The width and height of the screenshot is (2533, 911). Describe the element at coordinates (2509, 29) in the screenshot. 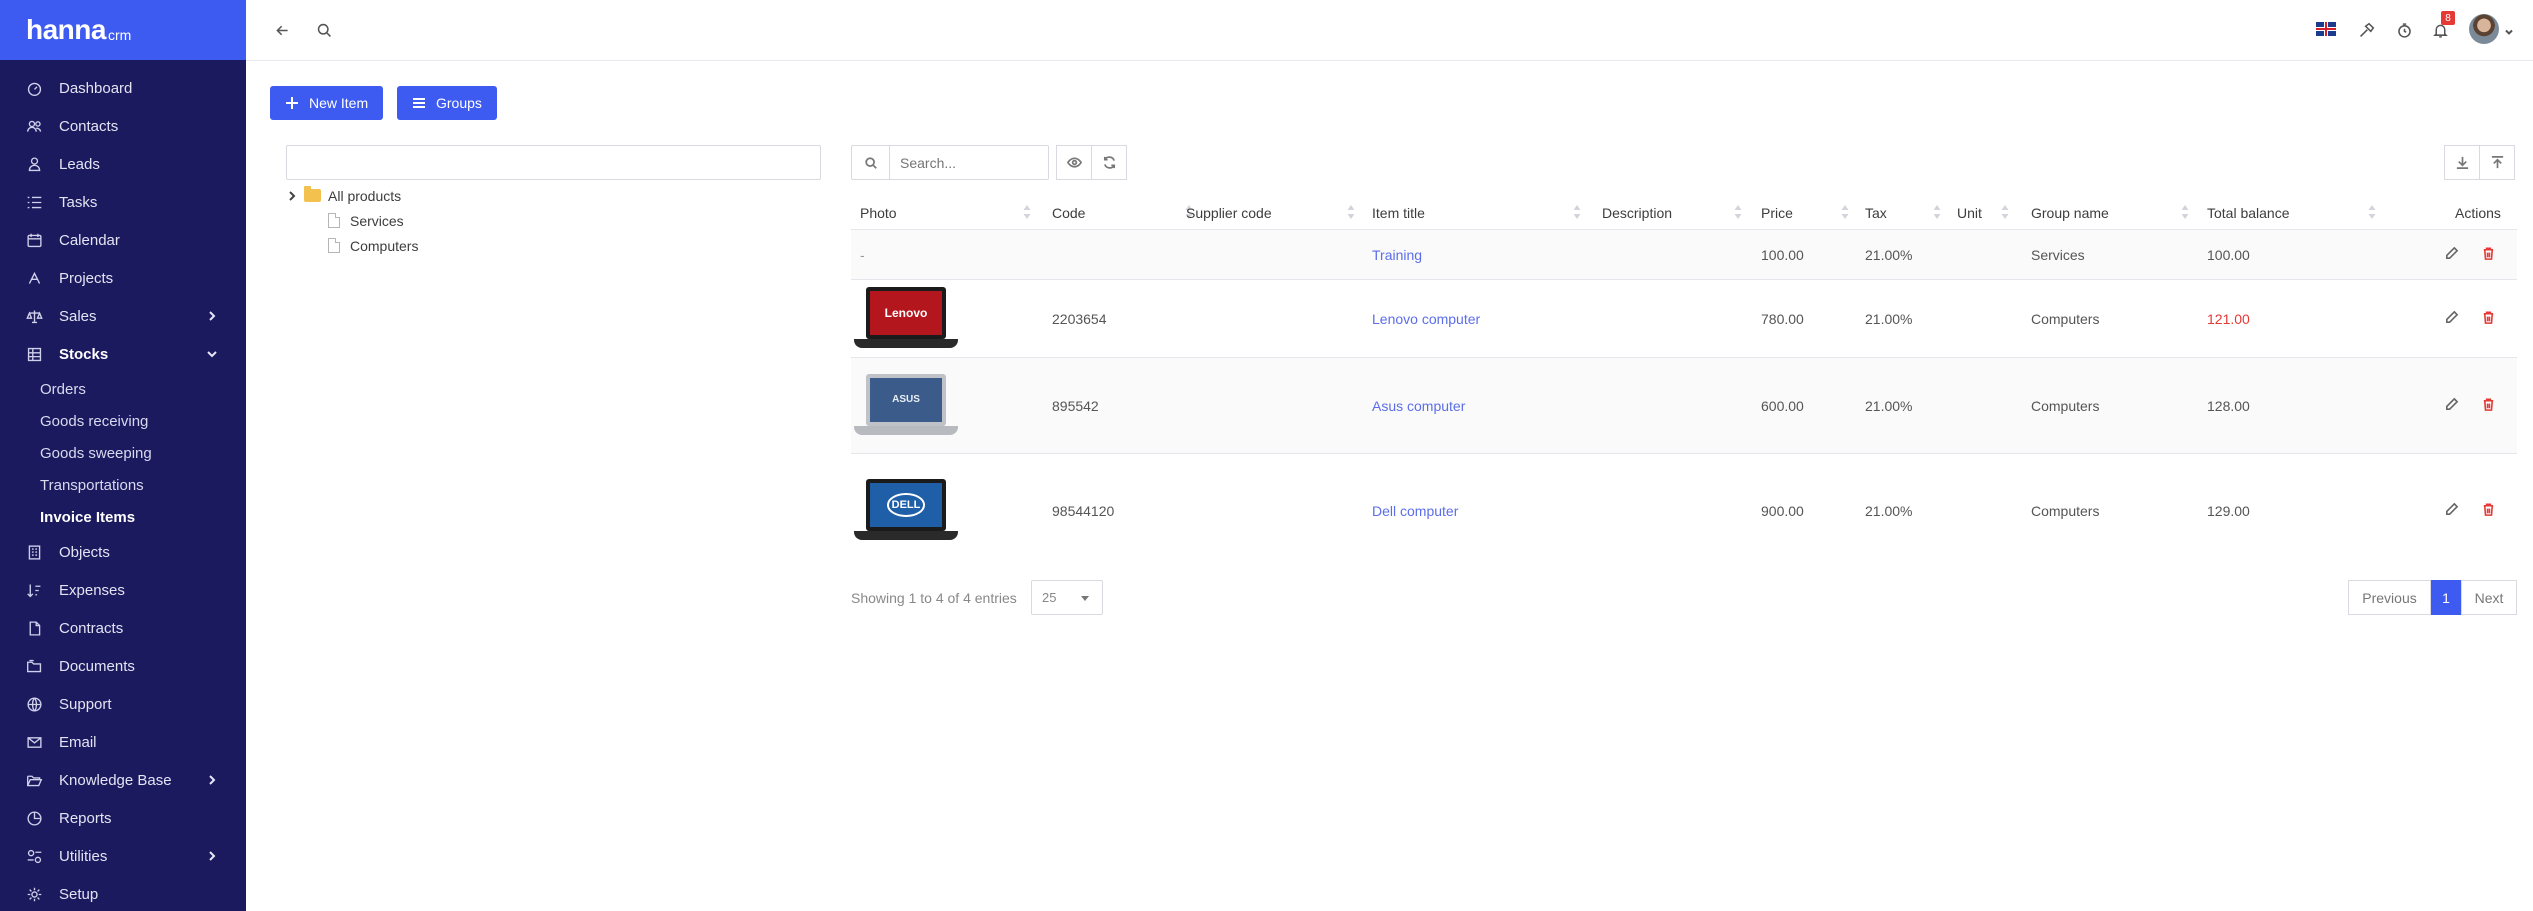

I see `chevron-down-icon` at that location.